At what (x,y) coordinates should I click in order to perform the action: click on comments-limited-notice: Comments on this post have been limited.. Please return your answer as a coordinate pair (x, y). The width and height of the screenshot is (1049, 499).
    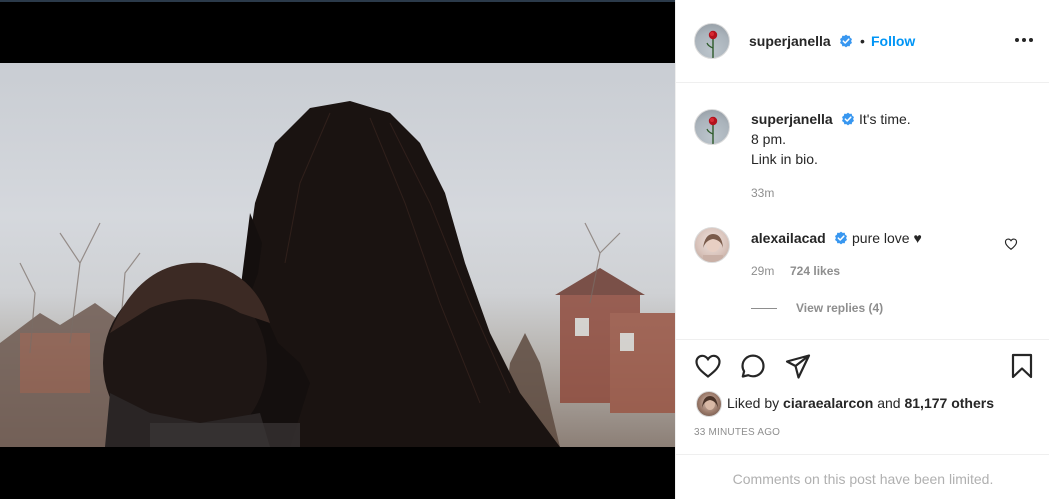
    Looking at the image, I should click on (863, 479).